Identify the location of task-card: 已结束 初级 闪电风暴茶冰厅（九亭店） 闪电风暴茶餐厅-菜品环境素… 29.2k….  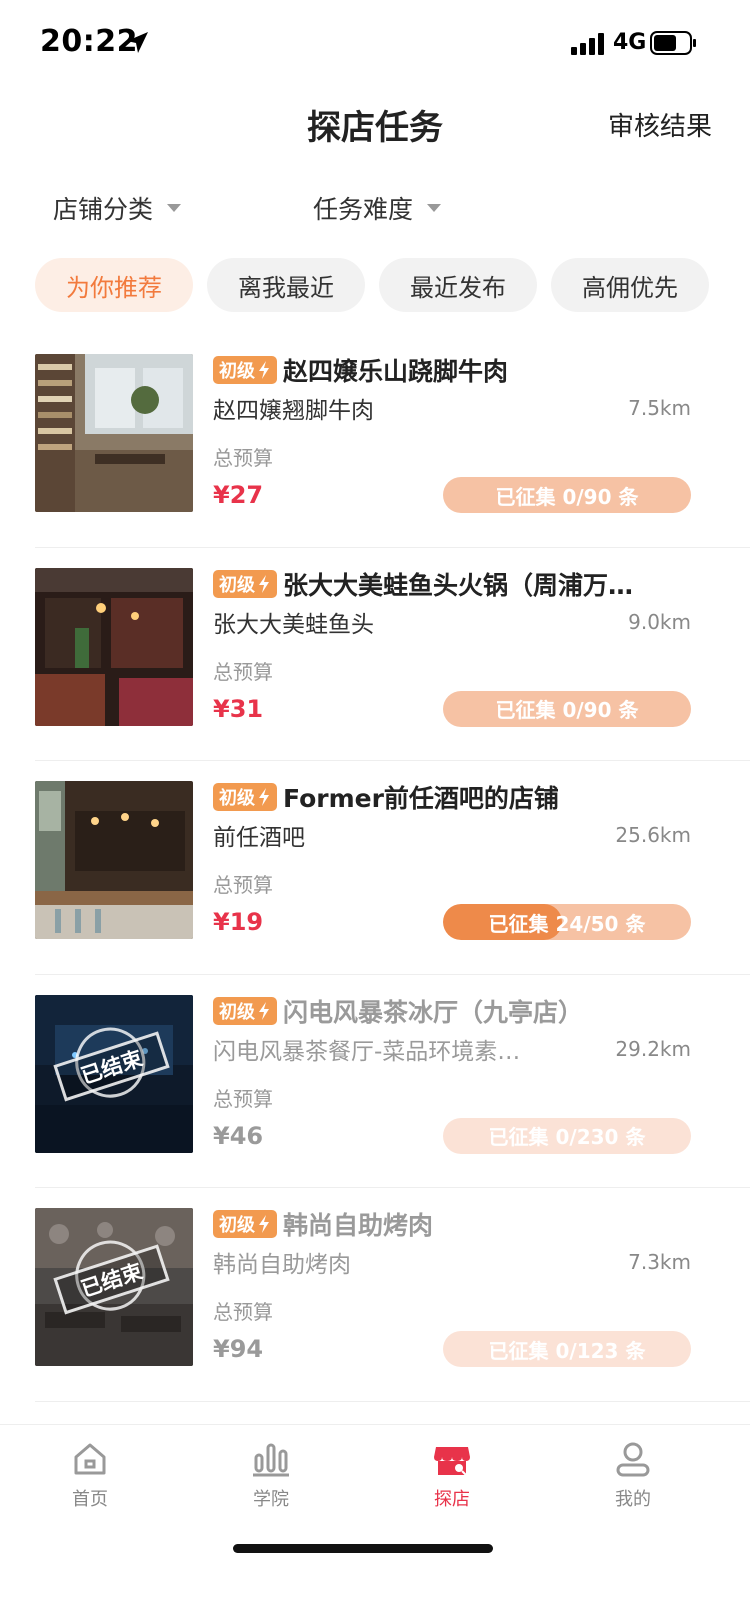
(392, 1081).